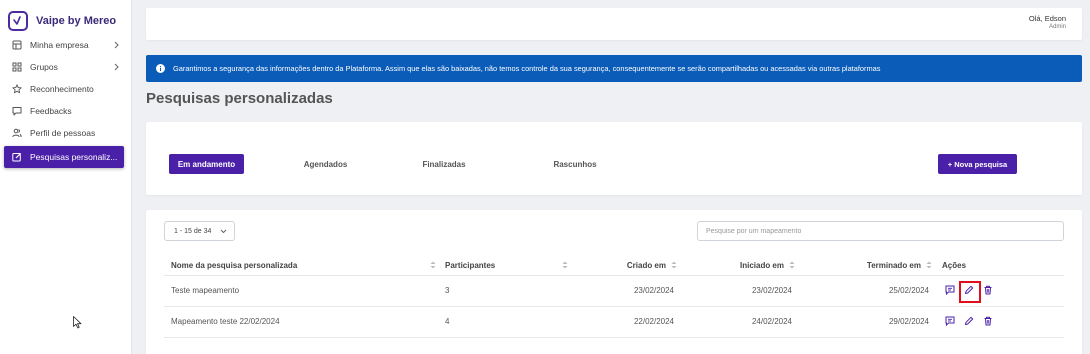 Image resolution: width=1090 pixels, height=354 pixels. Describe the element at coordinates (1057, 27) in the screenshot. I see `user-role: Admin` at that location.